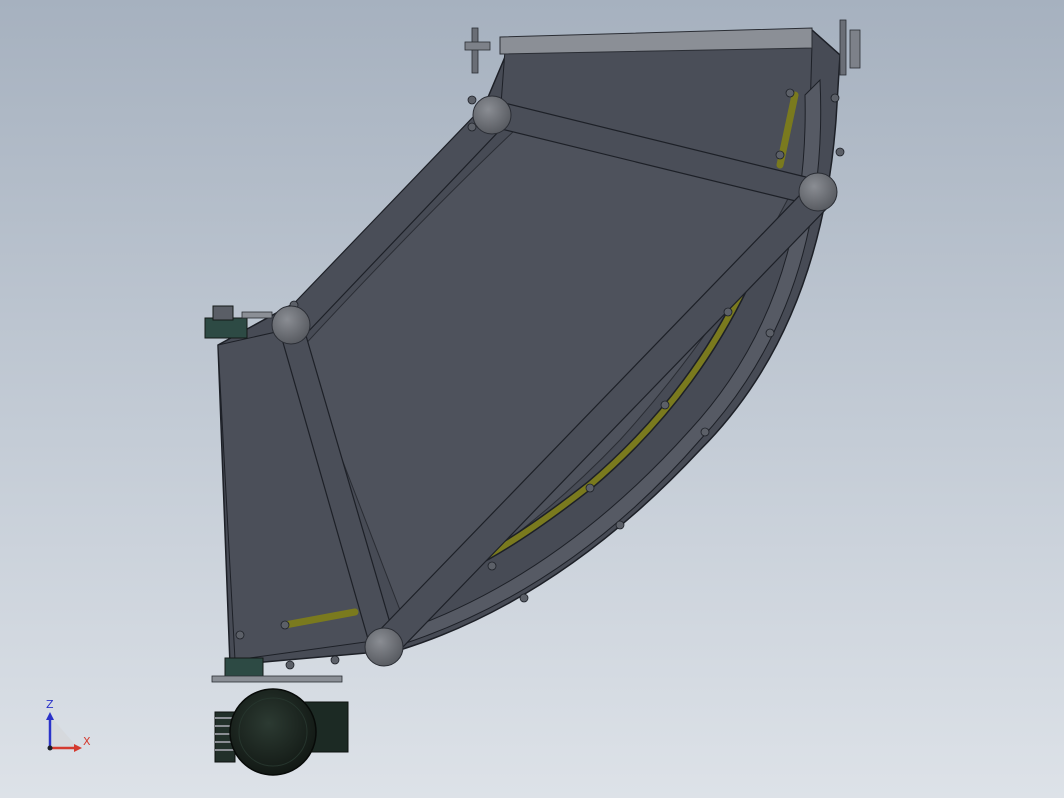  I want to click on x-axis-label: X, so click(87, 741).